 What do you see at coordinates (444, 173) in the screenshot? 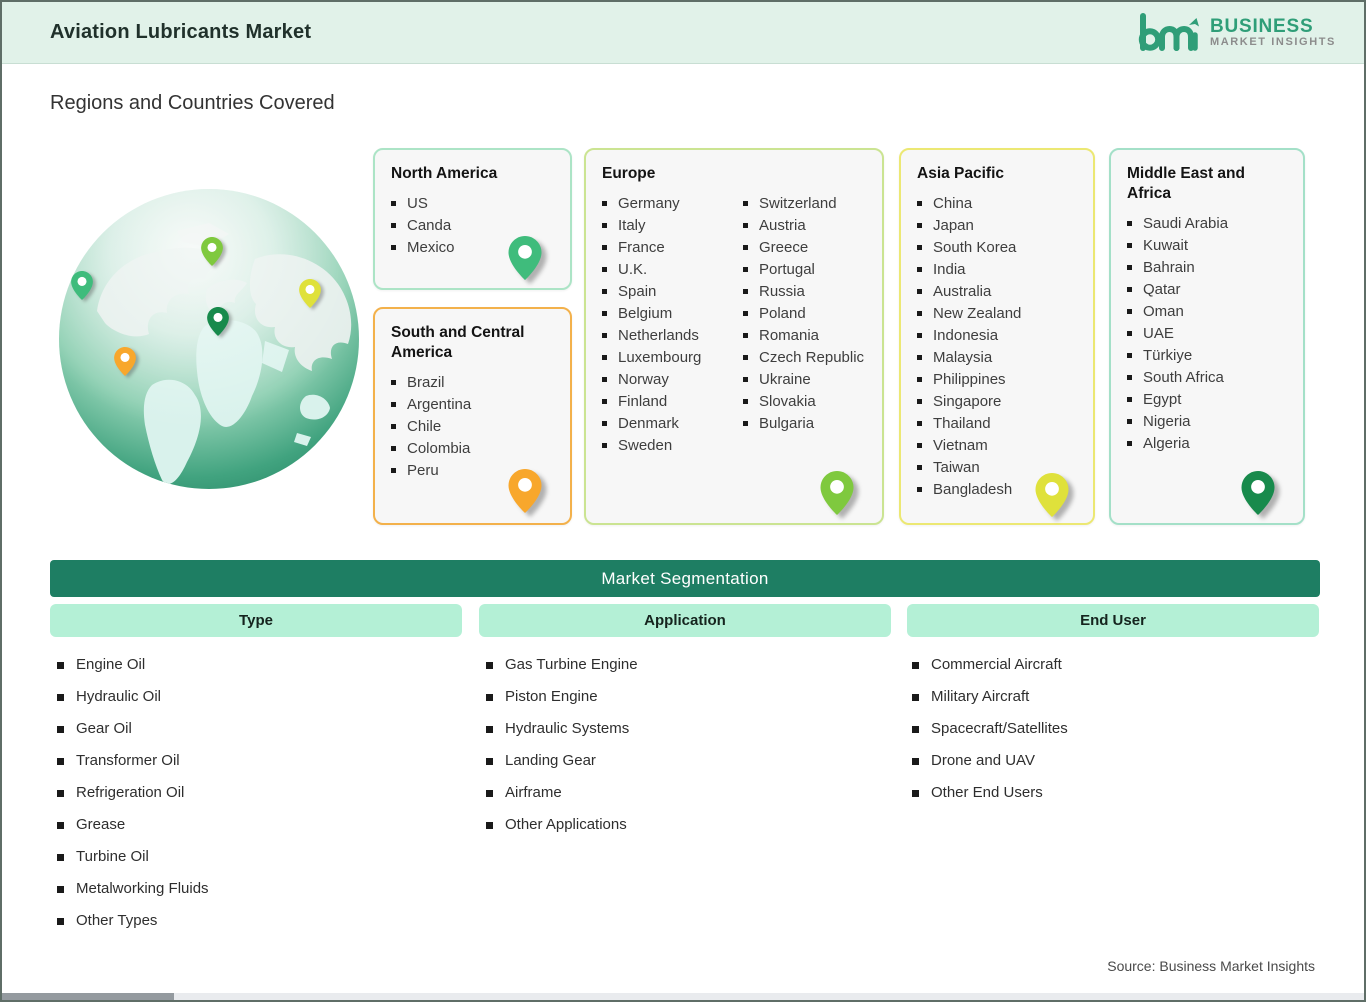
I see `region-title: North America` at bounding box center [444, 173].